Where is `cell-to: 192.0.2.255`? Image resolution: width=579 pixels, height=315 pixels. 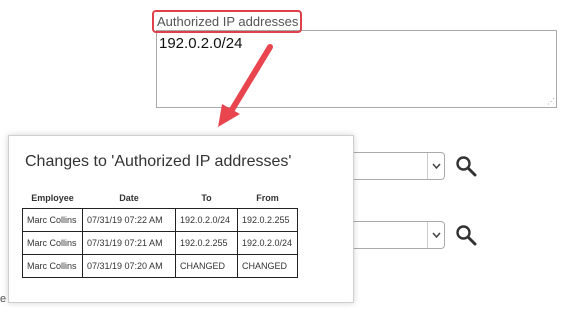
cell-to: 192.0.2.255 is located at coordinates (206, 243).